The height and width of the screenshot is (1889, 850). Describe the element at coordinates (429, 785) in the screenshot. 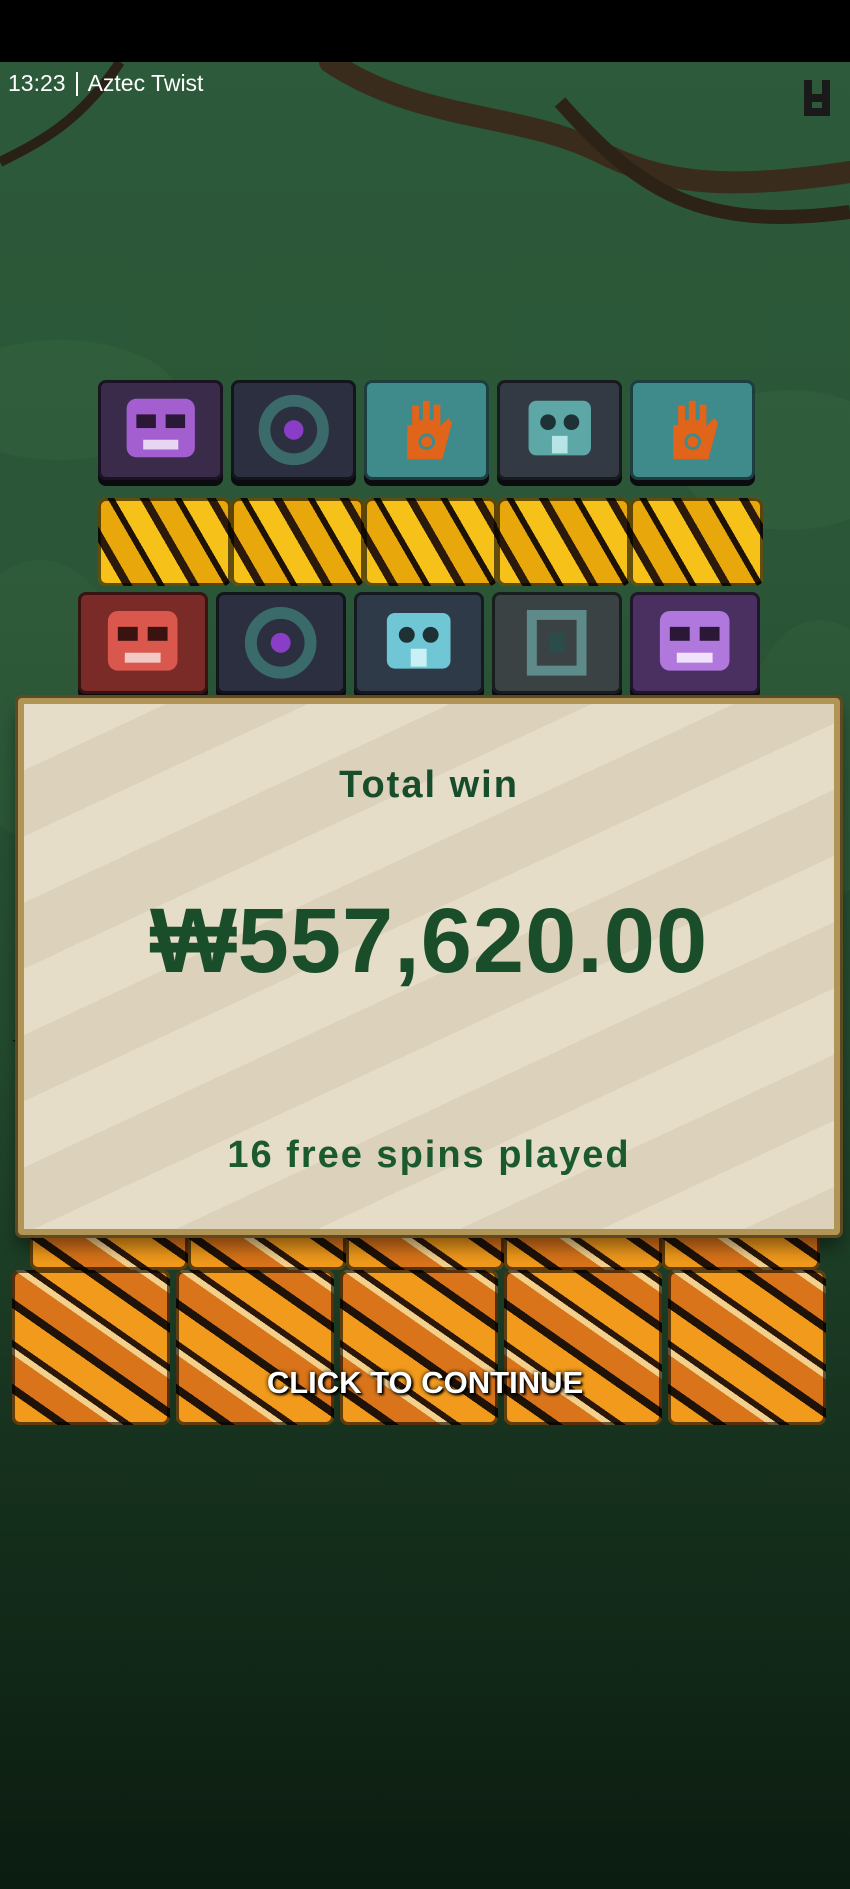

I see `total-win-title: Total win` at that location.